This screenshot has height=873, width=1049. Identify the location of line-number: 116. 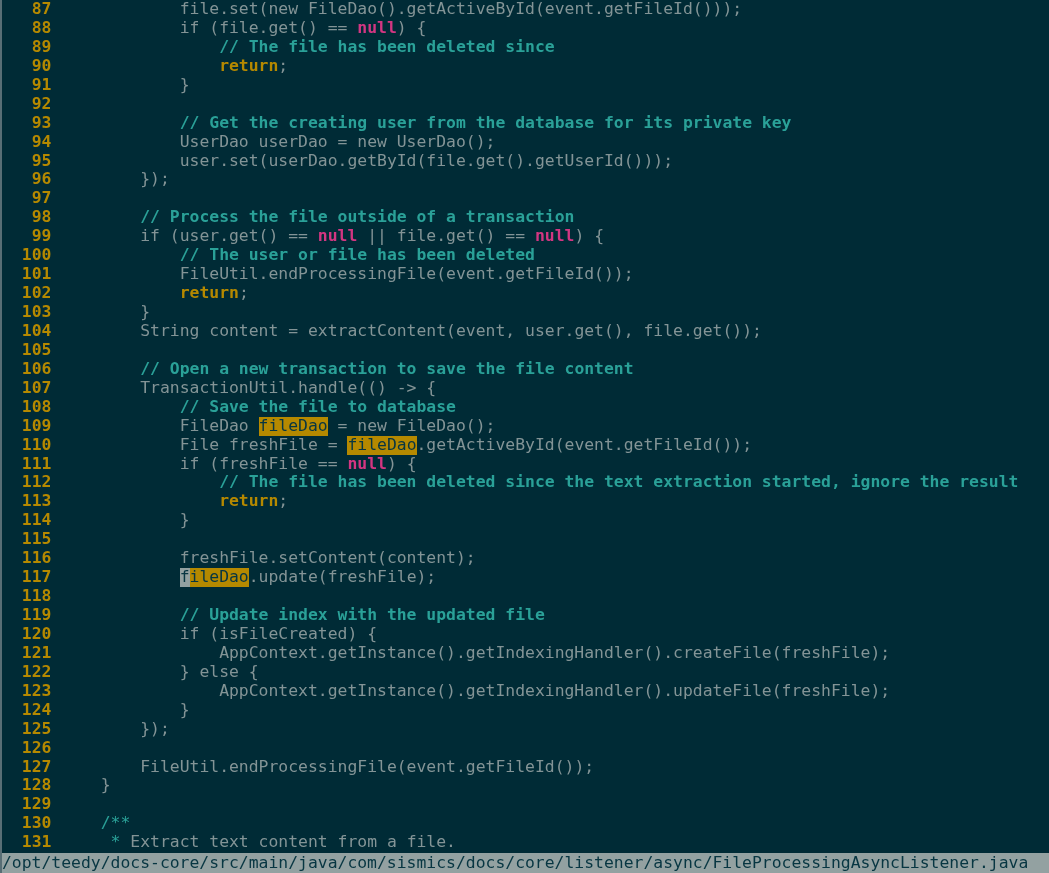
(36, 559).